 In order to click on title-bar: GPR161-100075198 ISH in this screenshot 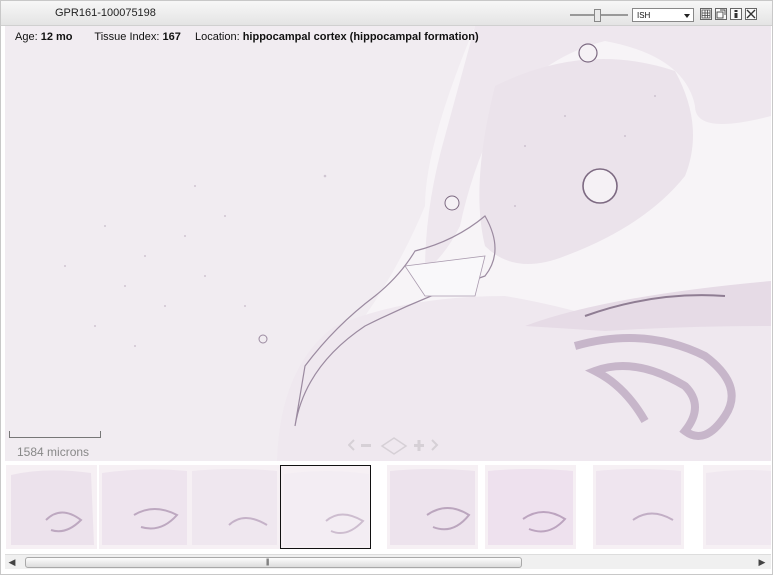, I will do `click(386, 13)`.